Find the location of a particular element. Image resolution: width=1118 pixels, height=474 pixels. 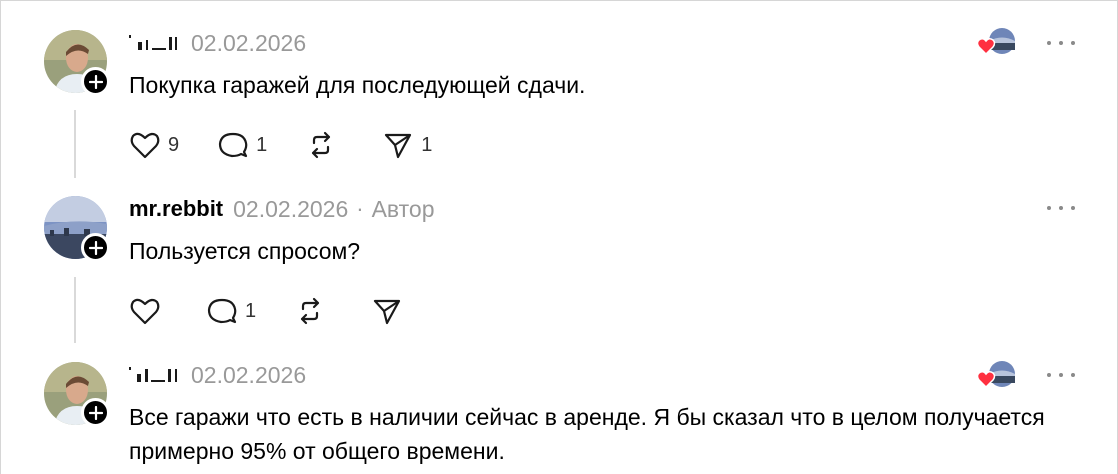

plus-icon is located at coordinates (95, 412).